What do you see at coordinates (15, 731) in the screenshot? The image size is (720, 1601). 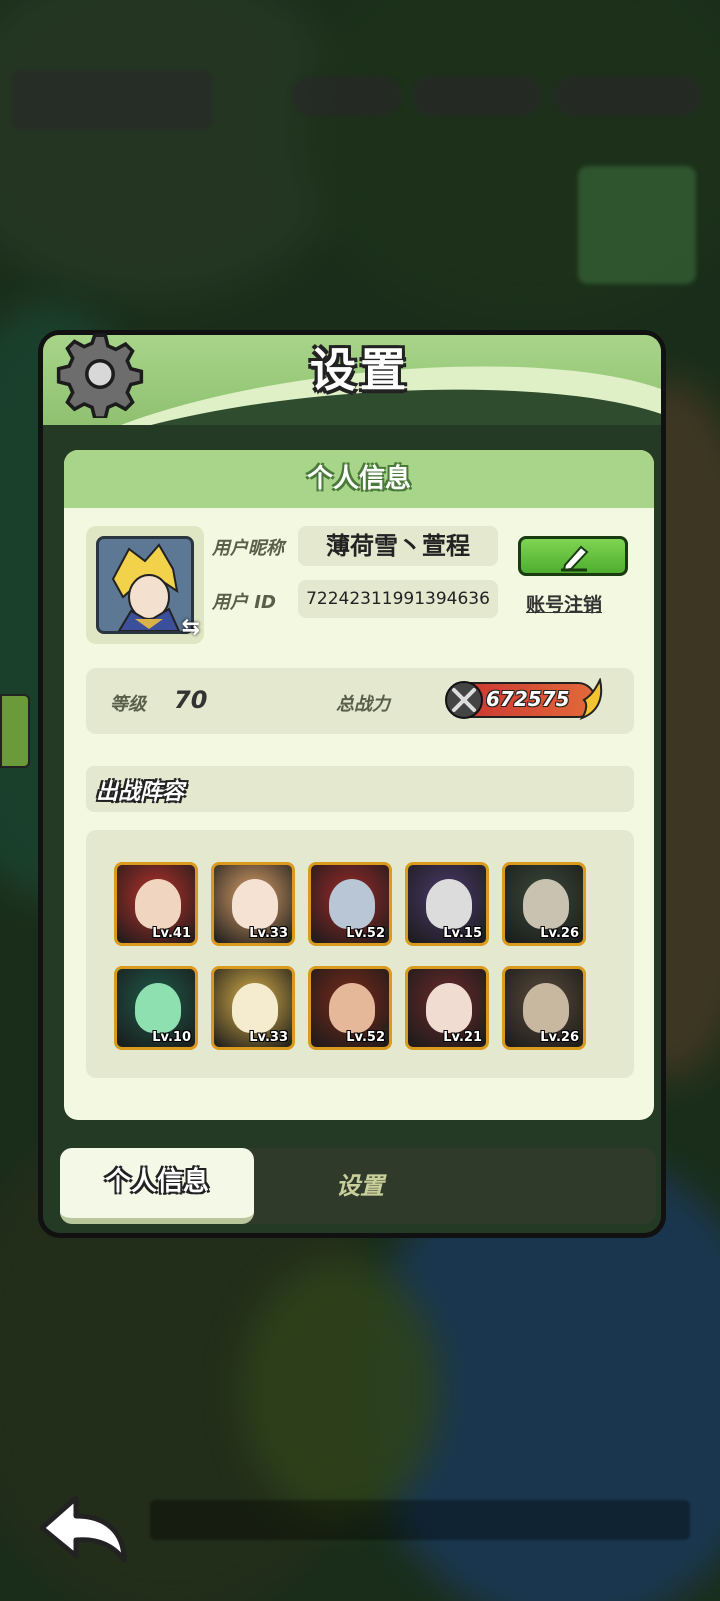 I see `side-widget` at bounding box center [15, 731].